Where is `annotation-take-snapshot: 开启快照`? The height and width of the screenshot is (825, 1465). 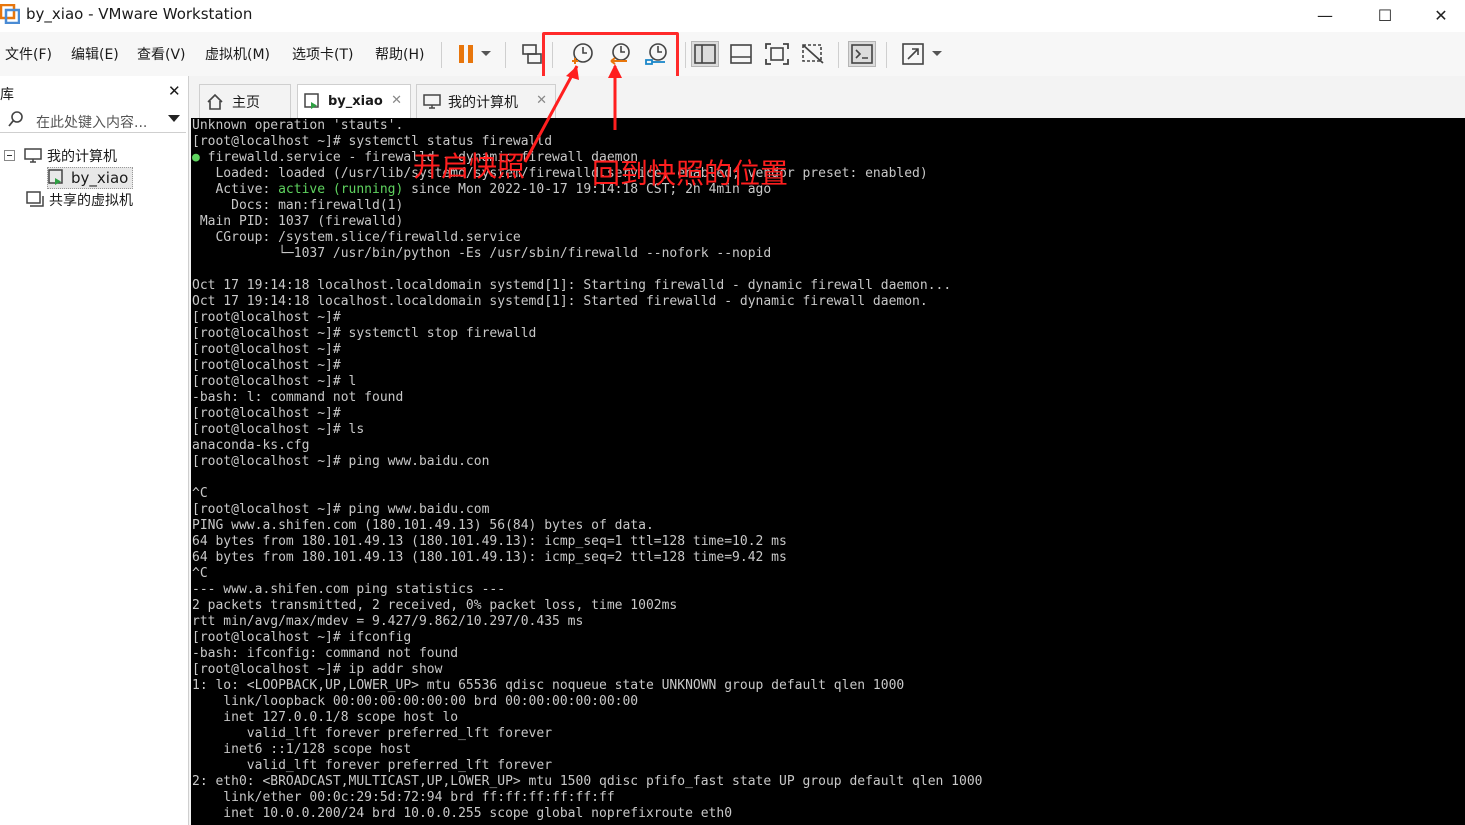 annotation-take-snapshot: 开启快照 is located at coordinates (469, 166).